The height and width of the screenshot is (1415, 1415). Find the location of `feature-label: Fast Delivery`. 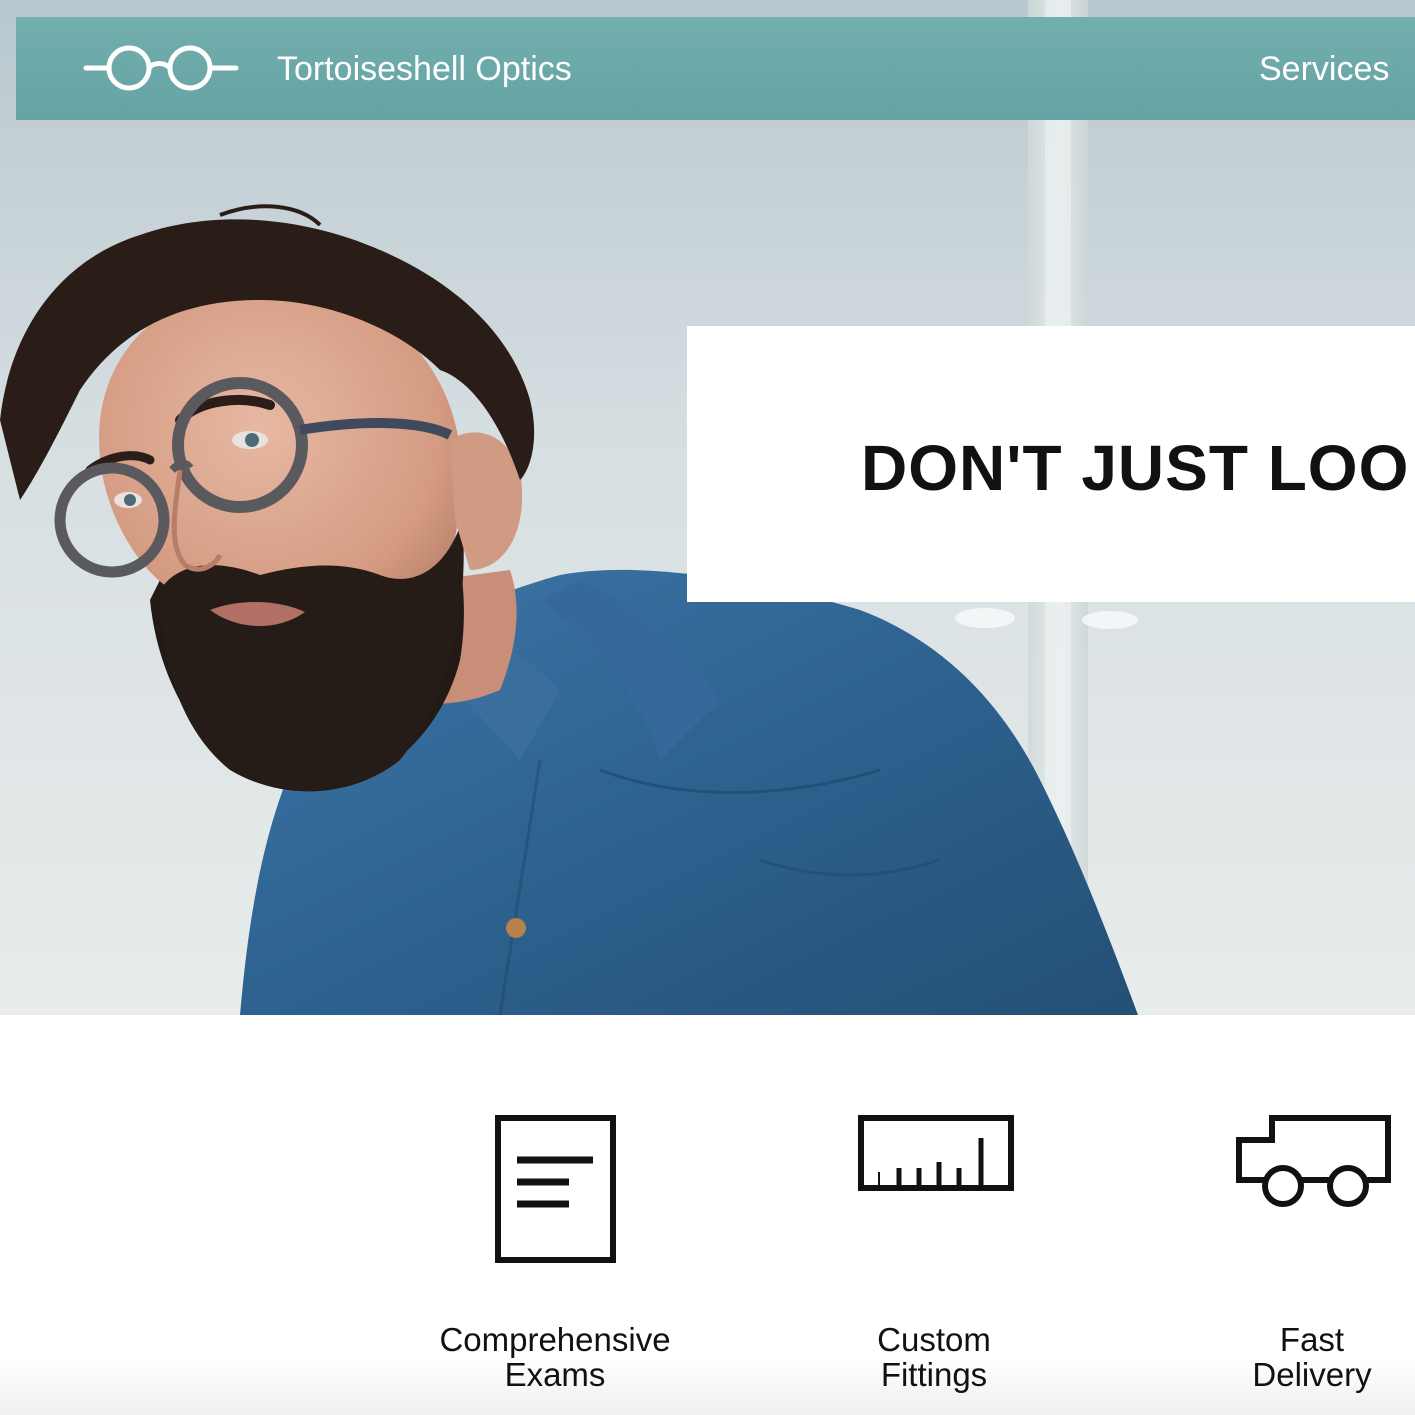

feature-label: Fast Delivery is located at coordinates (1288, 1357).